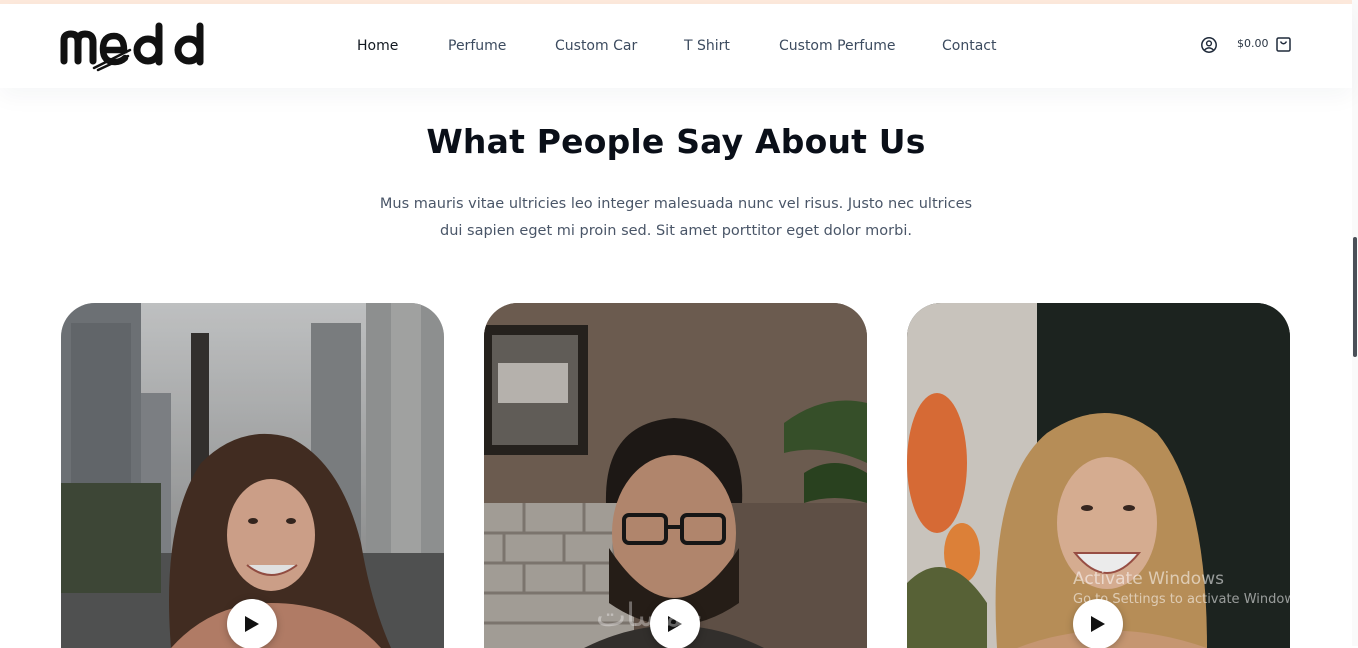 The height and width of the screenshot is (648, 1358). I want to click on nav-contact: Contact, so click(969, 46).